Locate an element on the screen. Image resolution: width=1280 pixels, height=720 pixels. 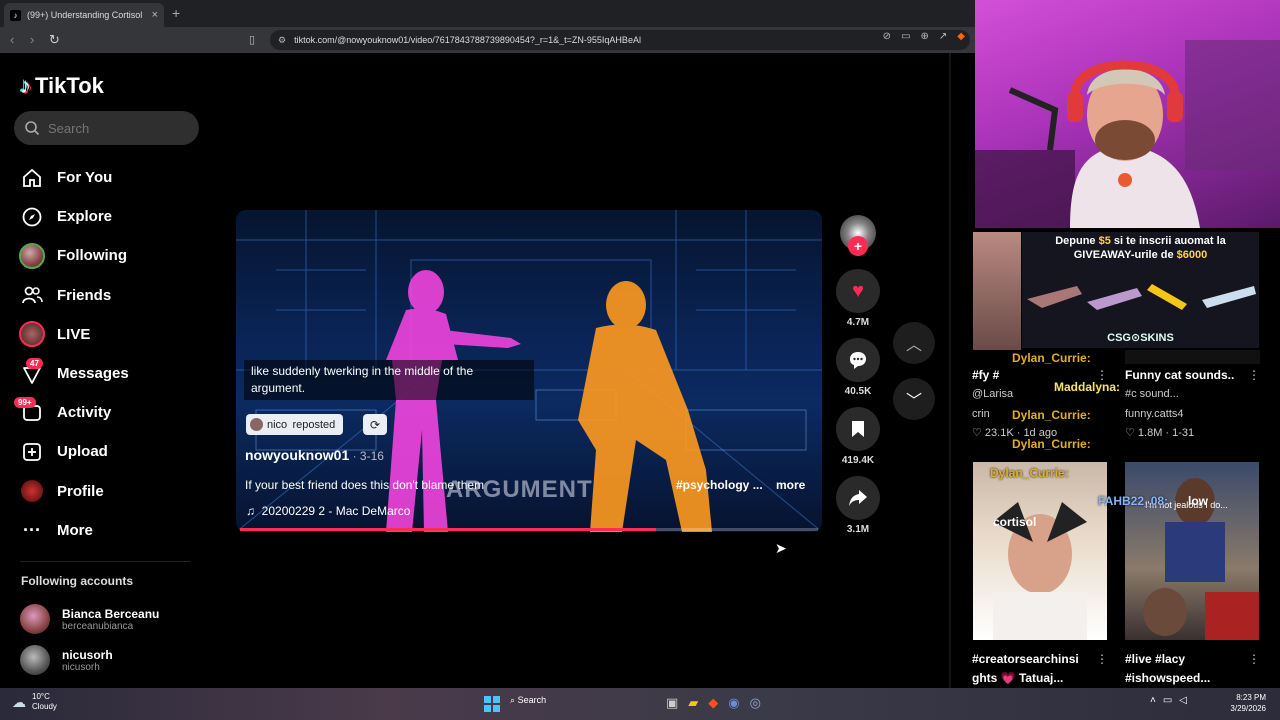
network-icon: ▭ is located at coordinates (1167, 700).